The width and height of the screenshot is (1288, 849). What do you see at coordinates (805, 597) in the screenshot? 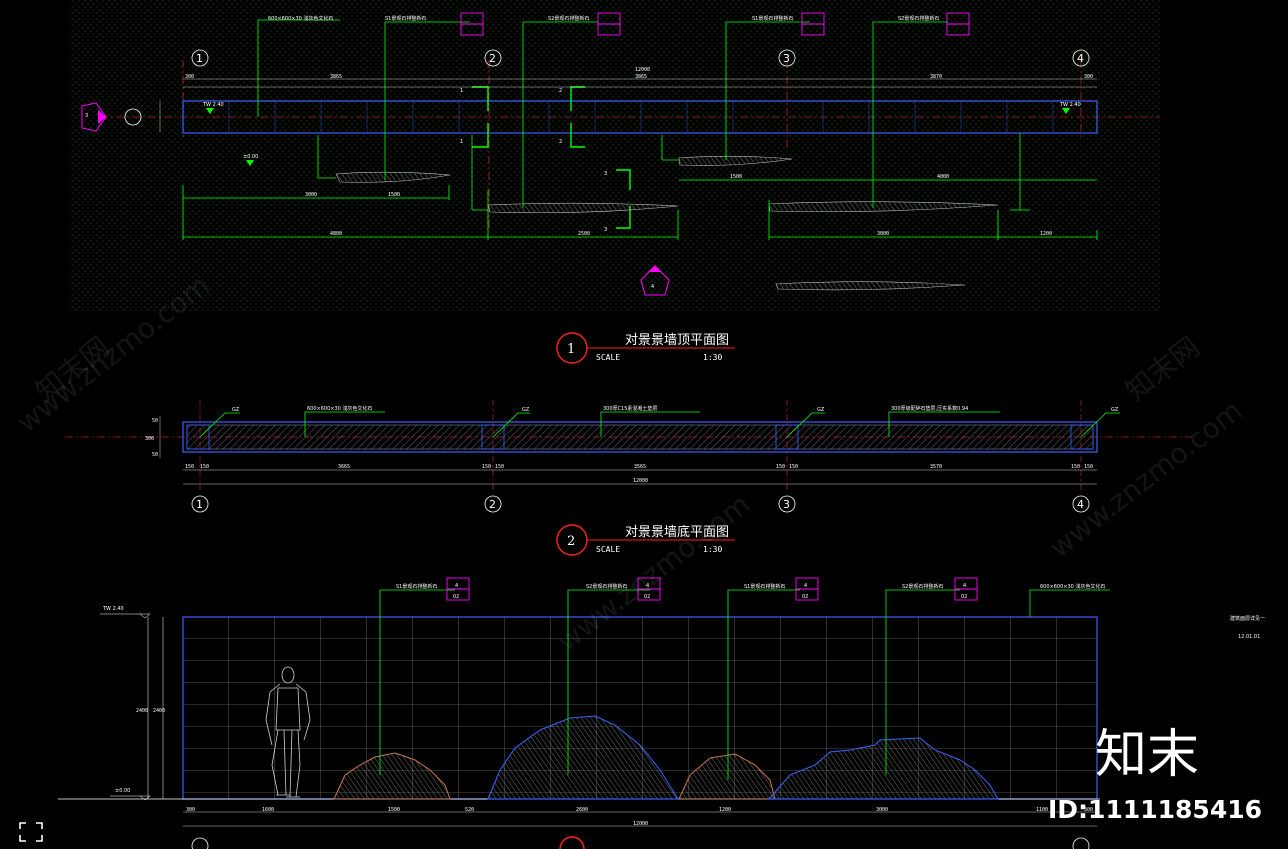
I see `tag-bottom-3: 02` at bounding box center [805, 597].